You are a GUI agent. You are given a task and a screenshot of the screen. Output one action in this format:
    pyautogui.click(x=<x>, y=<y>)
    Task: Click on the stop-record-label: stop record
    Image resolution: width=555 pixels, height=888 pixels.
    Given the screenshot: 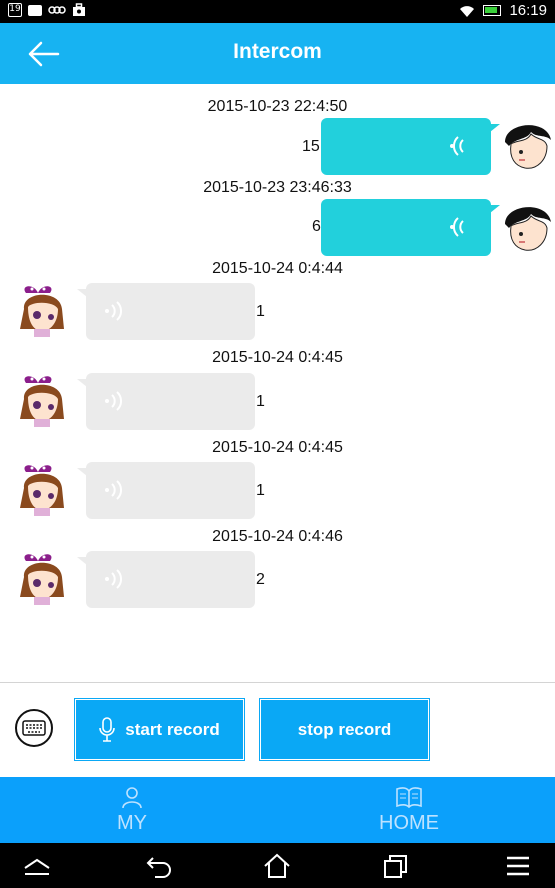 What is the action you would take?
    pyautogui.click(x=344, y=729)
    